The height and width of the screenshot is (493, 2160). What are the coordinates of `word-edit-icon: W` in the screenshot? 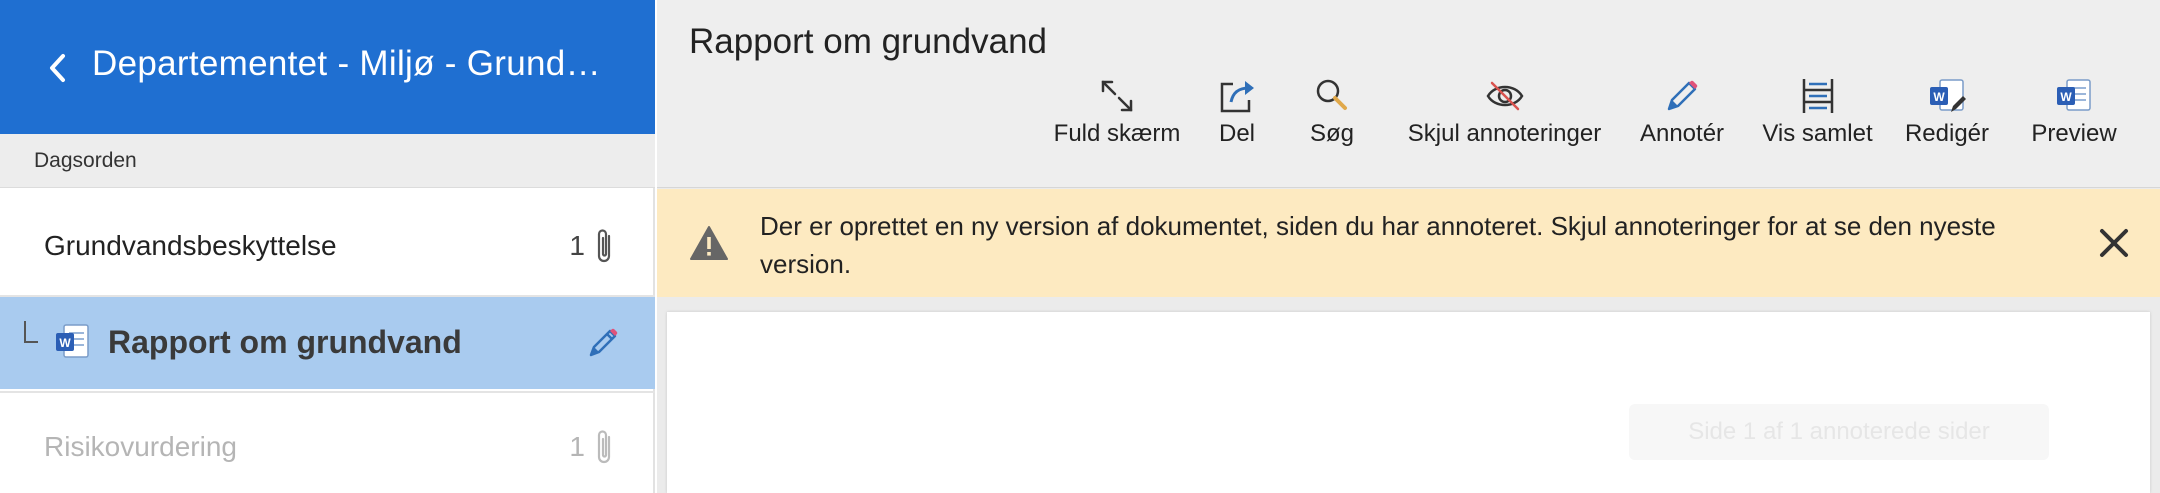 It's located at (1948, 95).